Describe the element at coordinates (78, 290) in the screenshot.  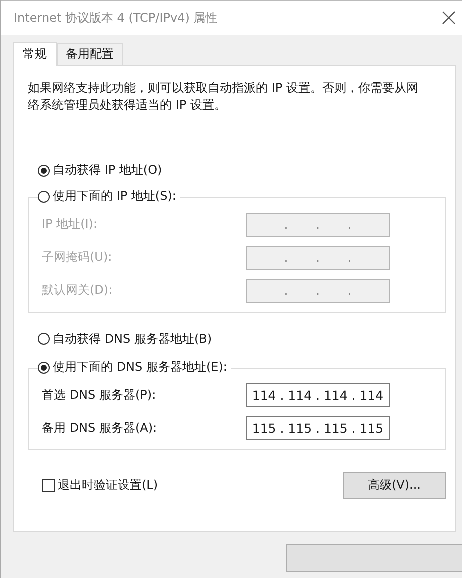
I see `field-label: 默认网关(D):` at that location.